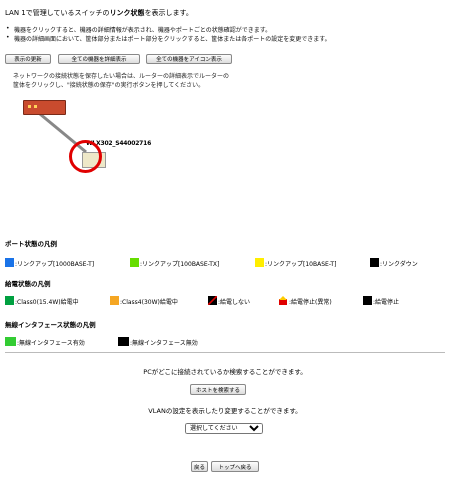 The height and width of the screenshot is (480, 450). What do you see at coordinates (225, 372) in the screenshot?
I see `host-search-text: PCがどこに接続されているか検索することができます。` at bounding box center [225, 372].